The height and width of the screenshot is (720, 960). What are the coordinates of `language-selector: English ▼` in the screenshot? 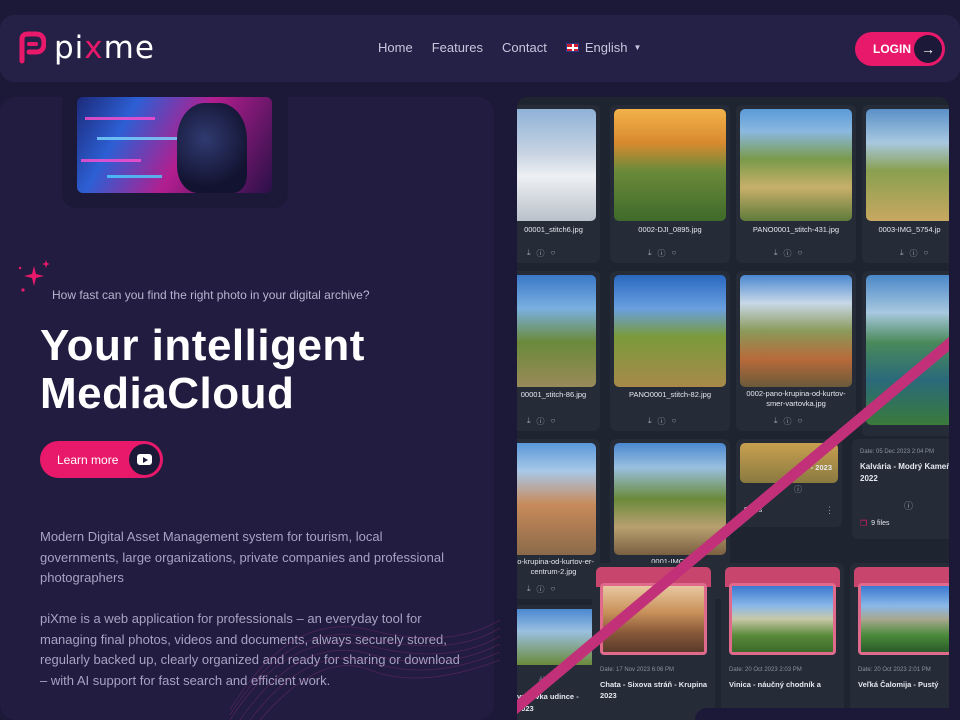 It's located at (603, 47).